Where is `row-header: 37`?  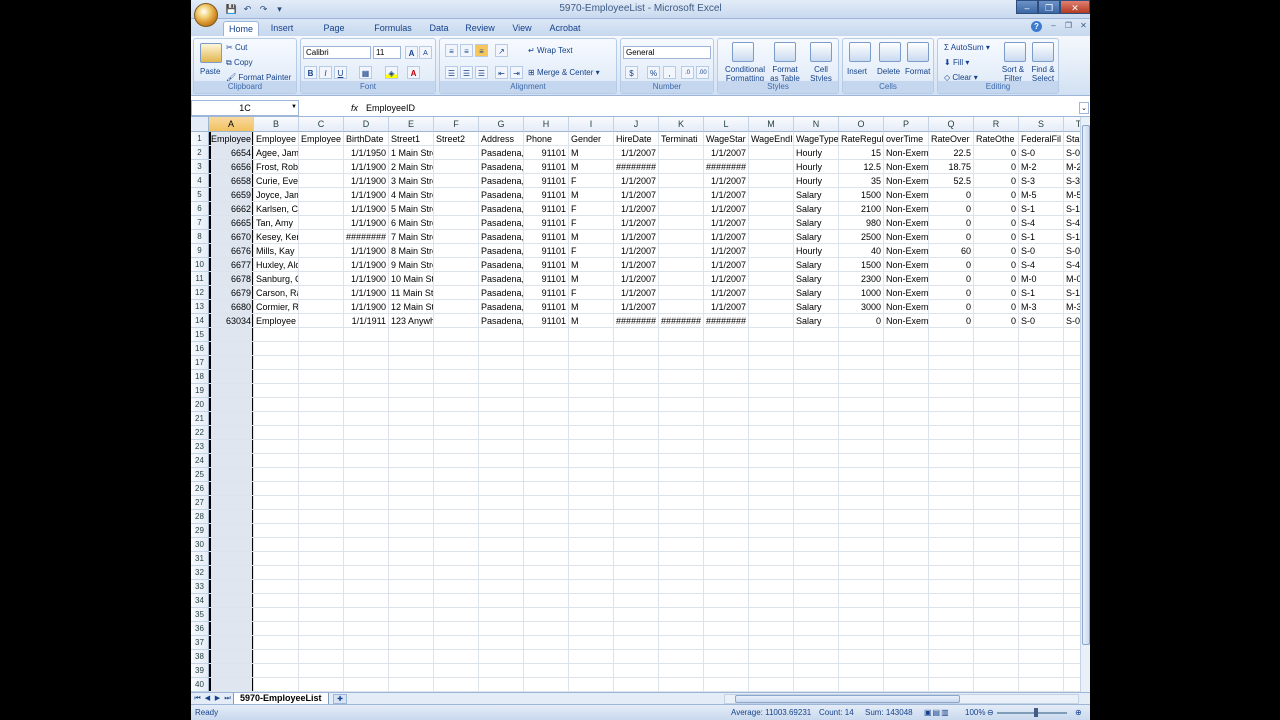 row-header: 37 is located at coordinates (200, 643).